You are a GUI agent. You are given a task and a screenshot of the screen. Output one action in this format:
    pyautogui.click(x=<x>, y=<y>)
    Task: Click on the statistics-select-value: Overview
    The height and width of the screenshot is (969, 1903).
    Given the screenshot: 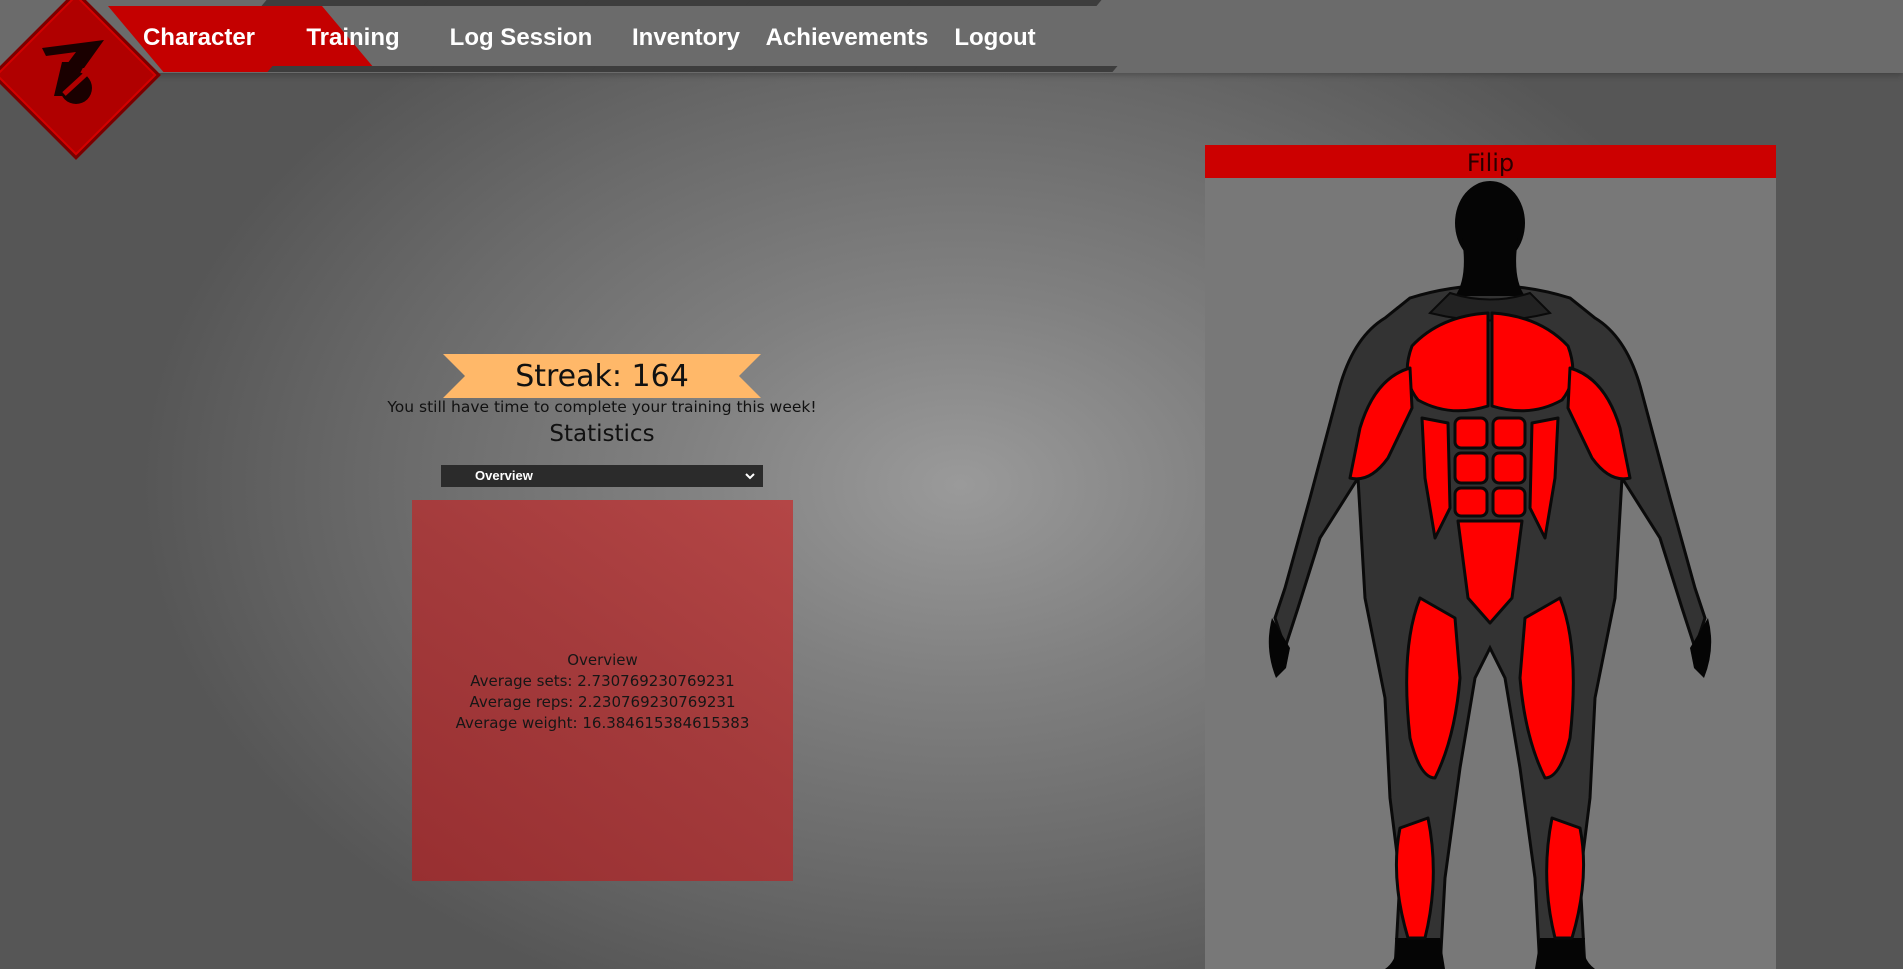 What is the action you would take?
    pyautogui.click(x=504, y=475)
    